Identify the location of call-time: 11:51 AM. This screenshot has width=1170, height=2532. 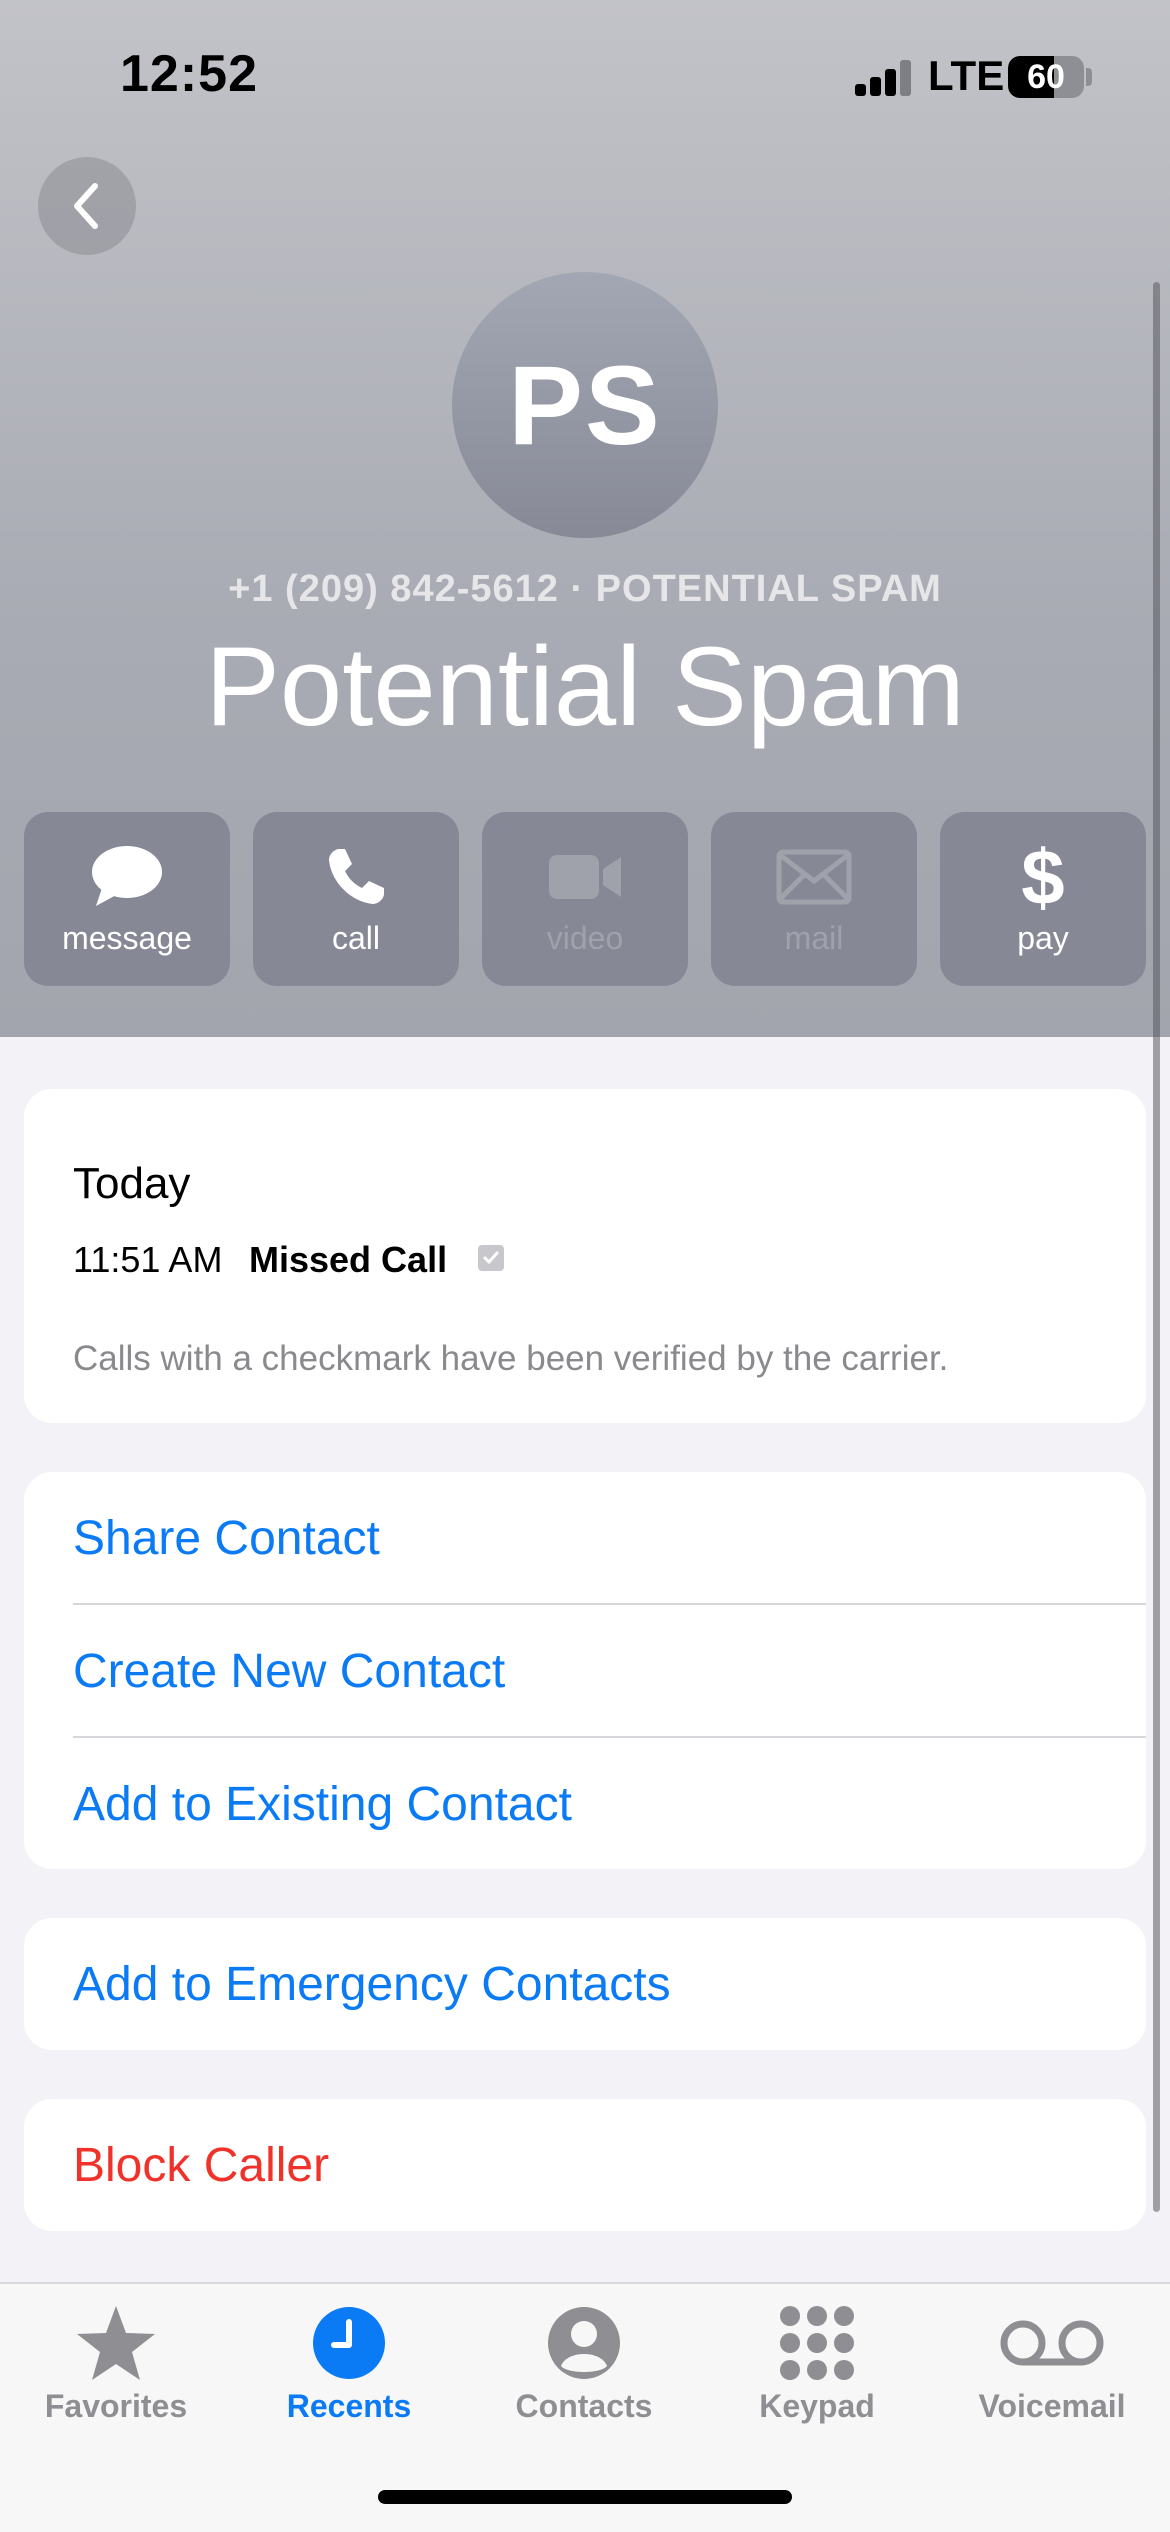
(148, 1259).